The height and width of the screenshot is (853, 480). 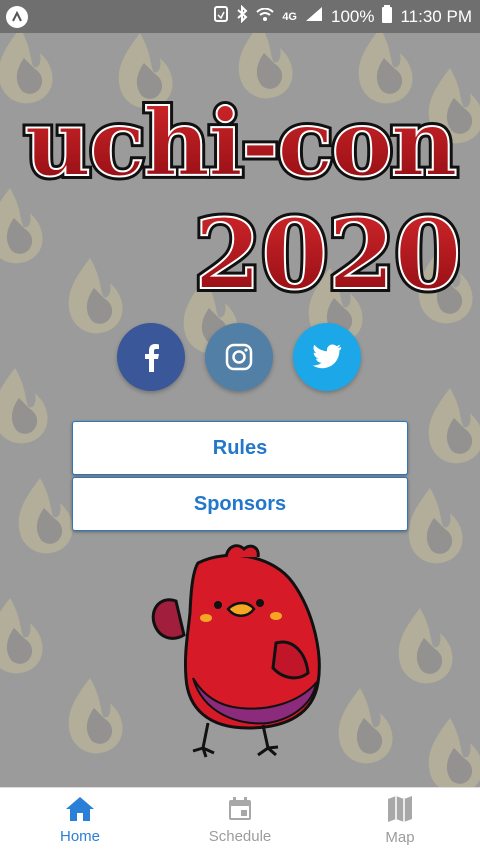 I want to click on tab-home-label: Home, so click(x=79, y=836).